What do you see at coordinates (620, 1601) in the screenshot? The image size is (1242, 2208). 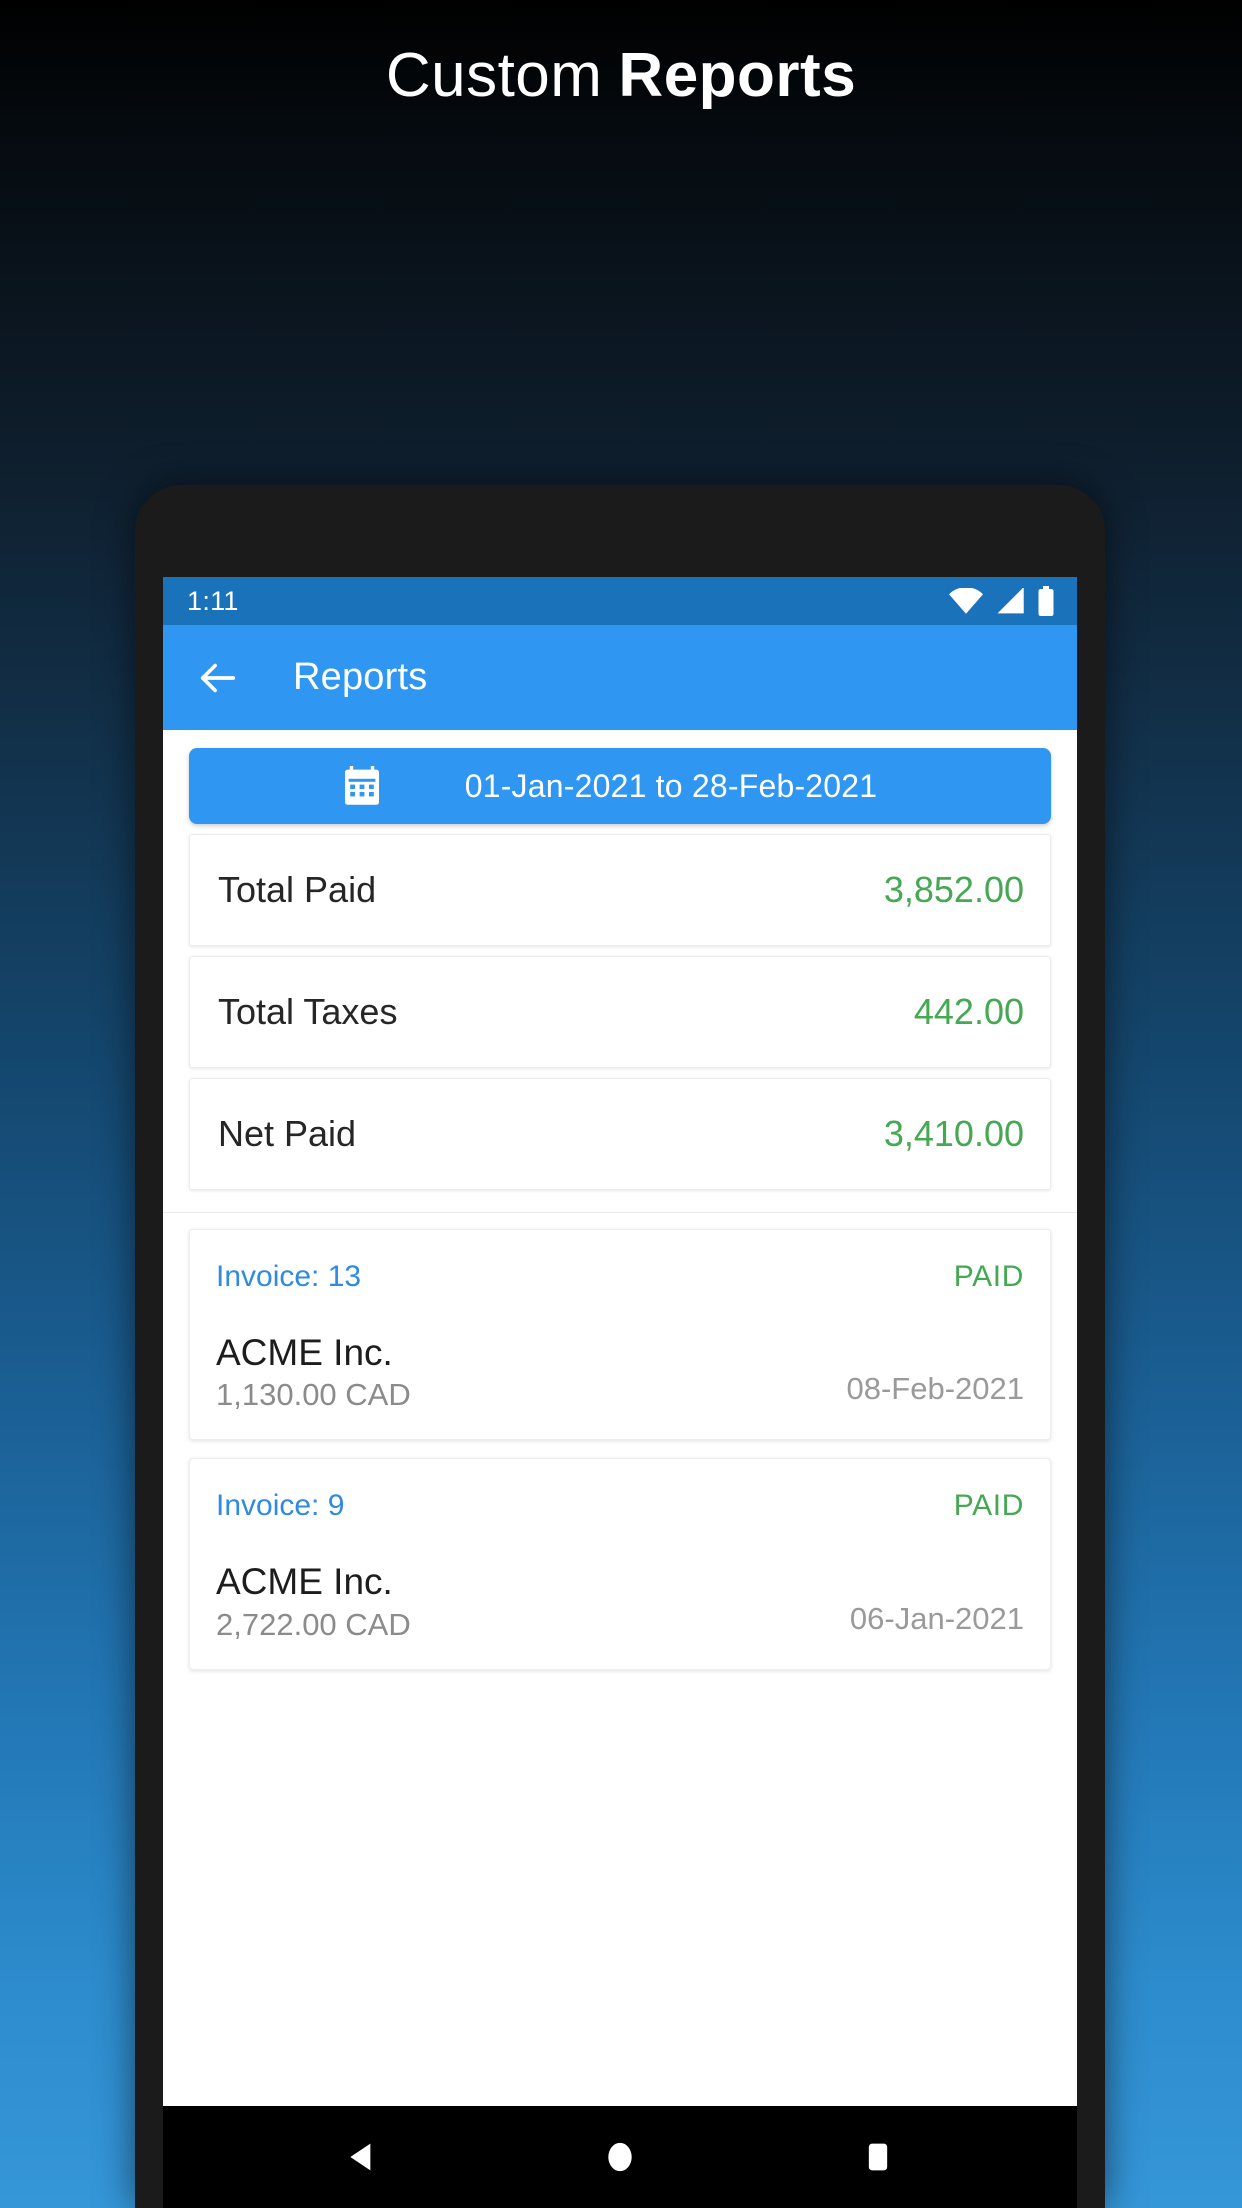 I see `invoice-card-body: ACME Inc. 2,722.00 CAD 06-Jan-2021` at bounding box center [620, 1601].